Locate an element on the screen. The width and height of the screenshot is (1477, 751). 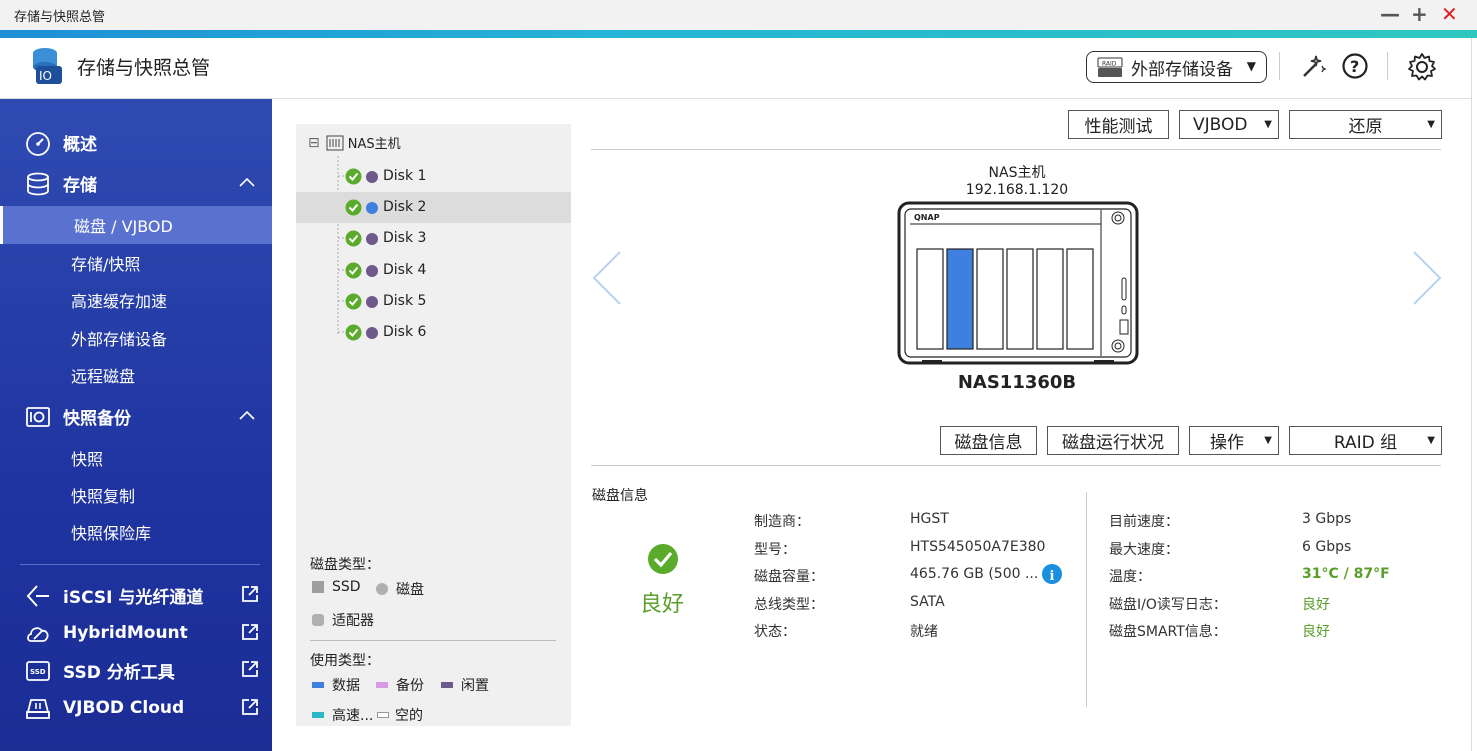
gear-icon is located at coordinates (1422, 67).